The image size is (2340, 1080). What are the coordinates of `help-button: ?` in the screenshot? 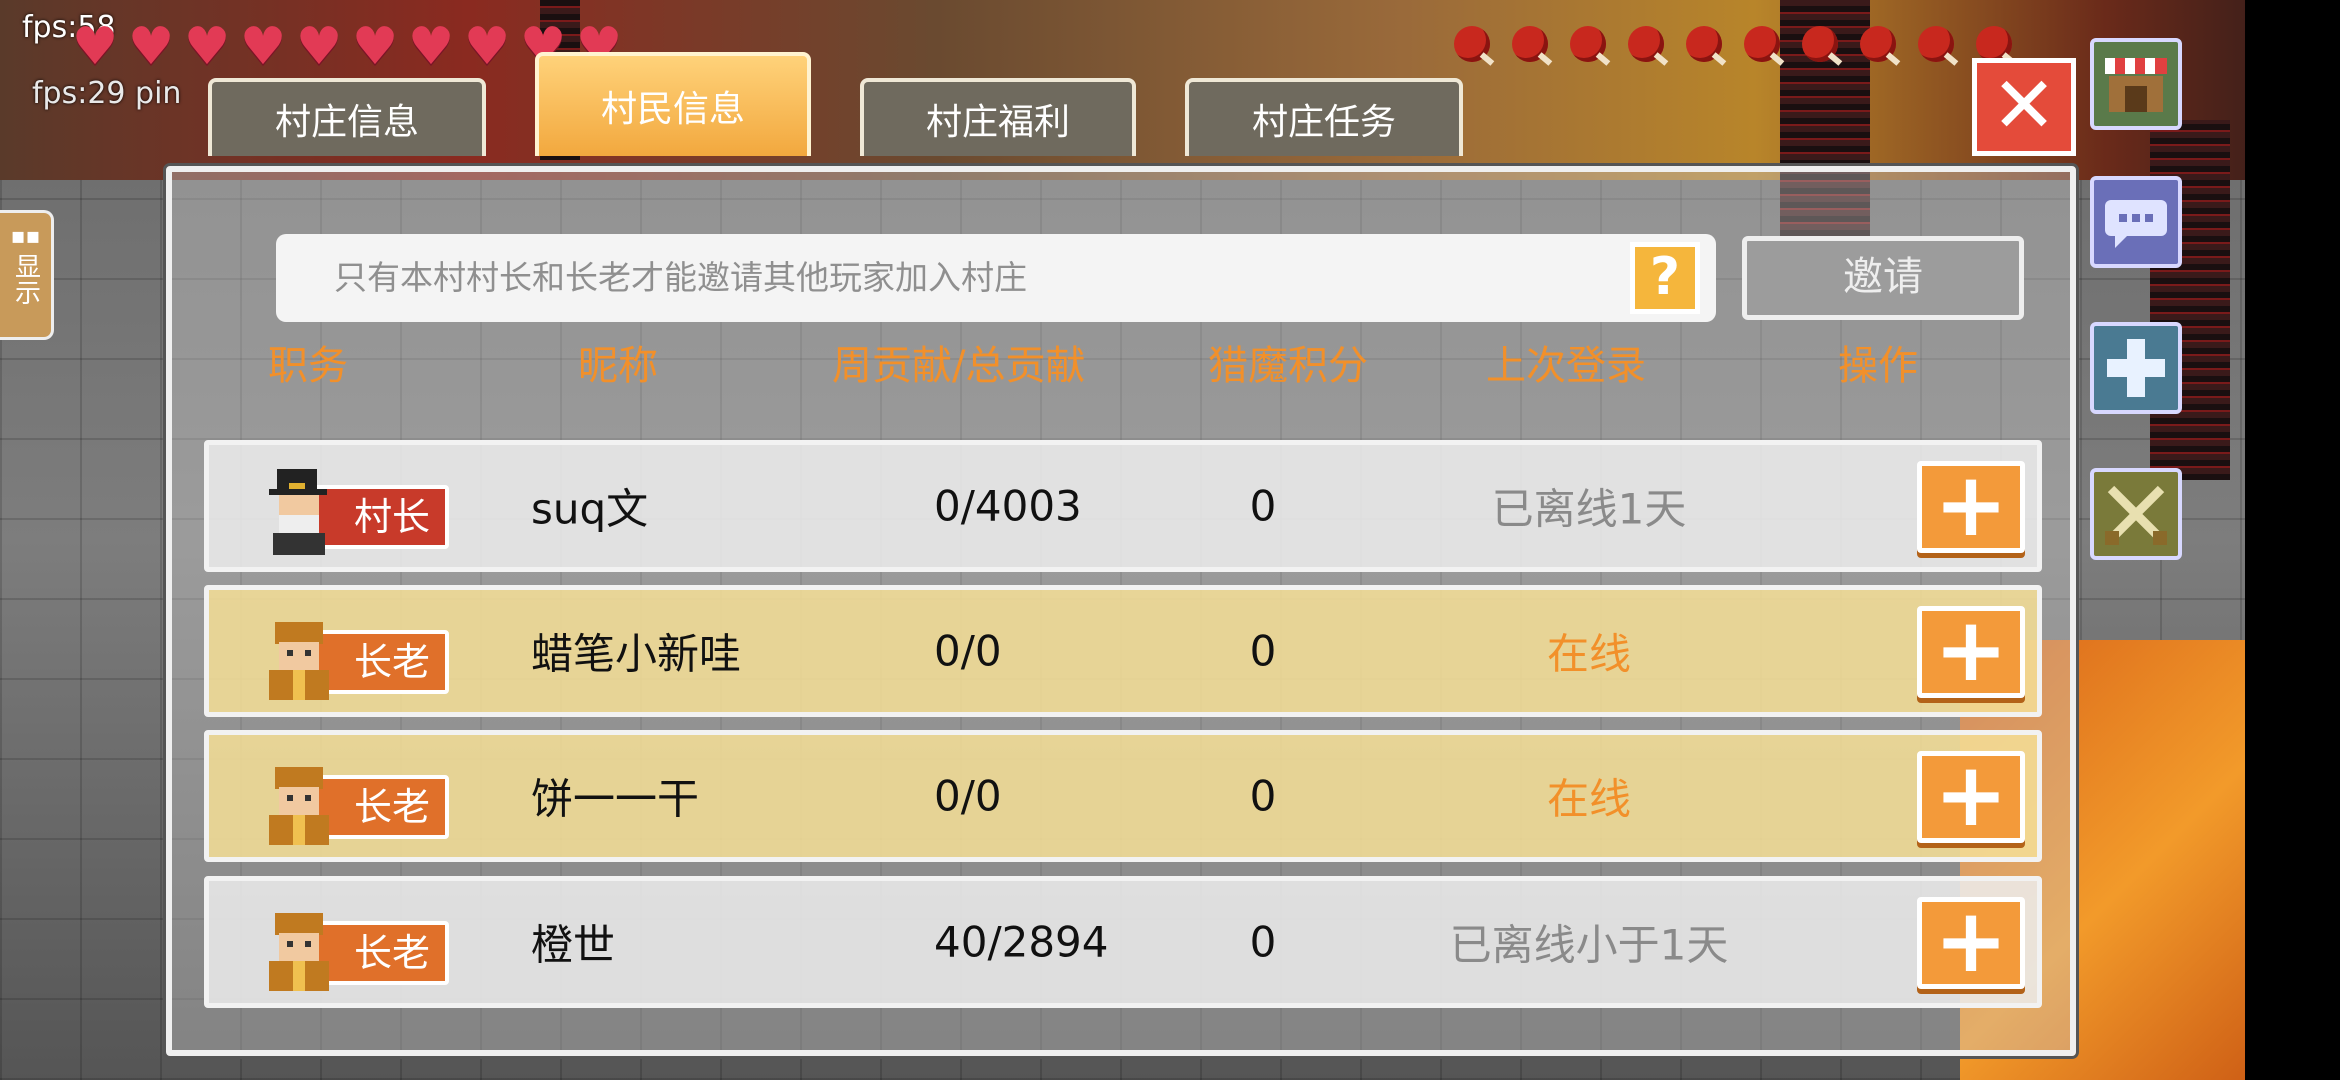 It's located at (1665, 278).